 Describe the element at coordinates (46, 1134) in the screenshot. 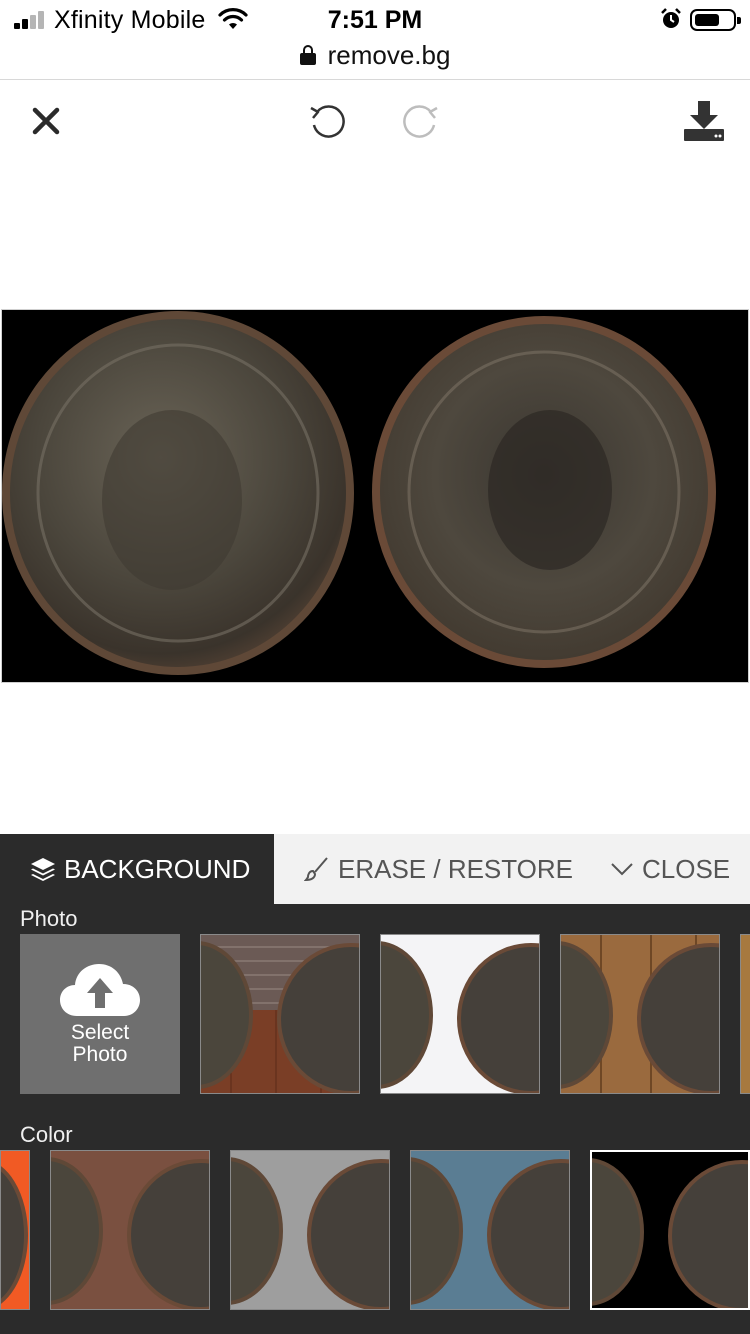

I see `color-section-label: Color` at that location.